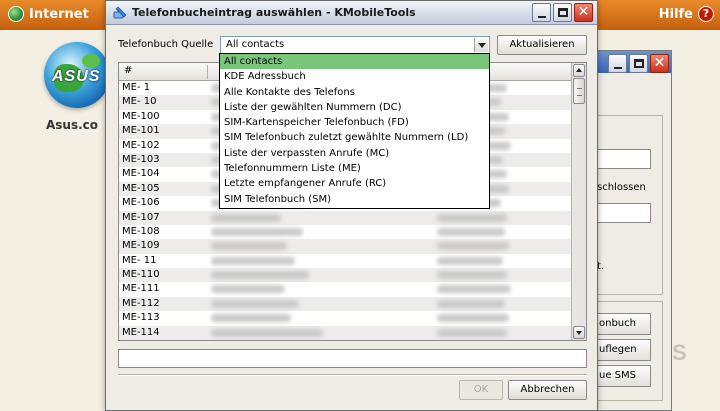  I want to click on help-menu: Hilfe ?, so click(686, 14).